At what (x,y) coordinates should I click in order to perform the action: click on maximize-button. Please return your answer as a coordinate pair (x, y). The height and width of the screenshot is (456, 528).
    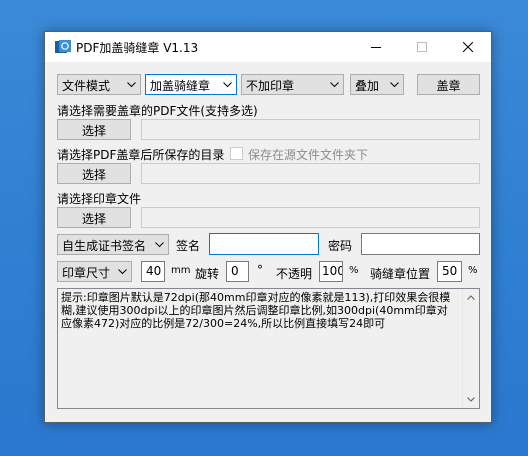
    Looking at the image, I should click on (422, 47).